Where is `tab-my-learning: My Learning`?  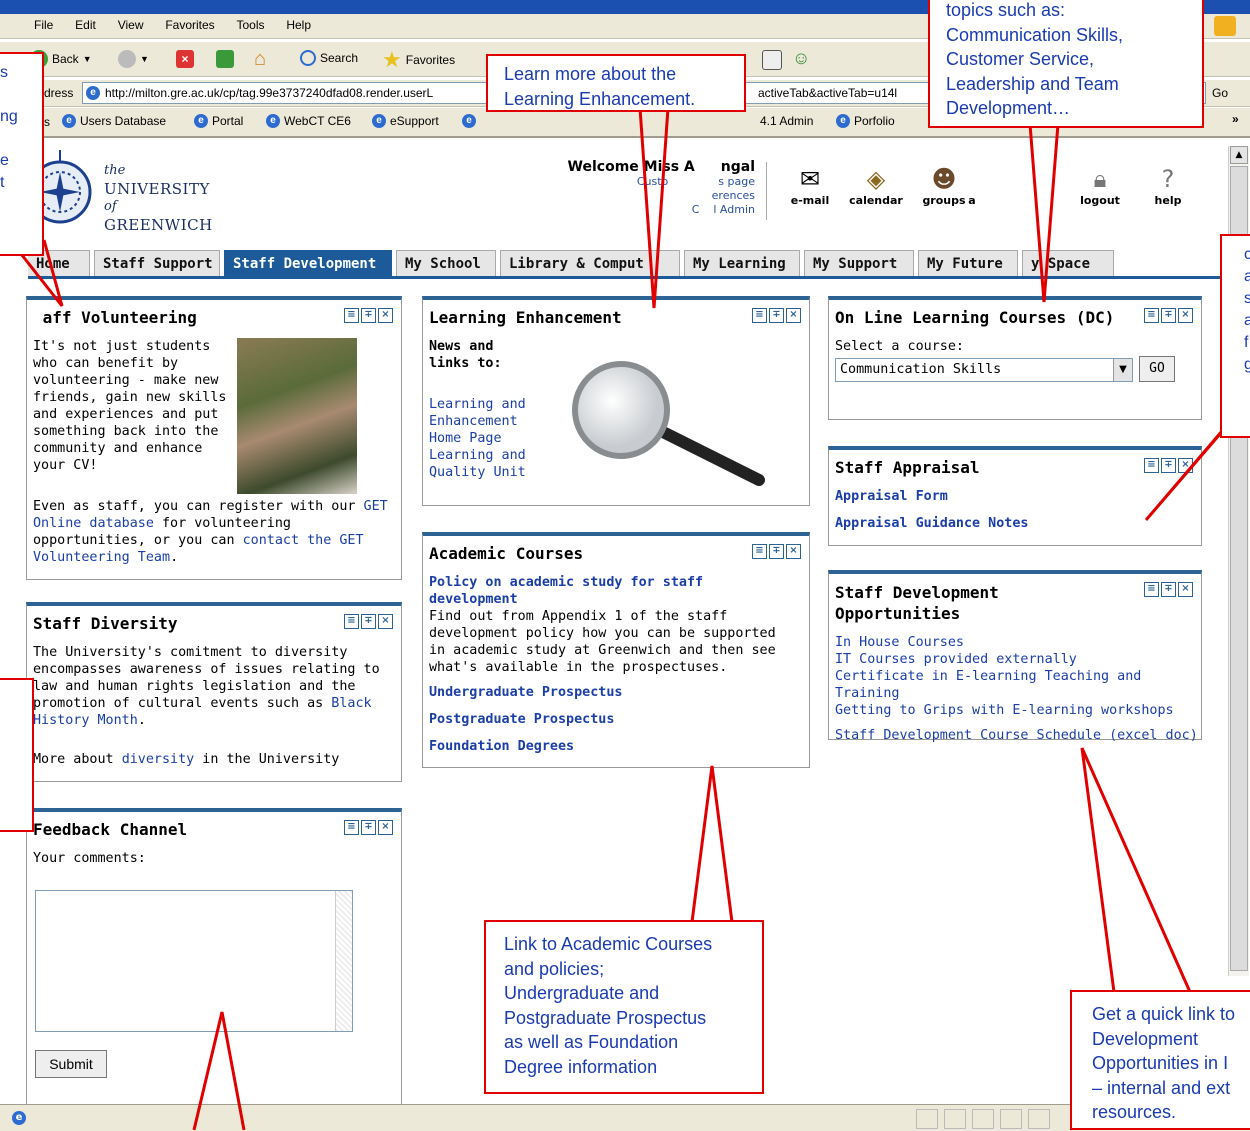 tab-my-learning: My Learning is located at coordinates (742, 263).